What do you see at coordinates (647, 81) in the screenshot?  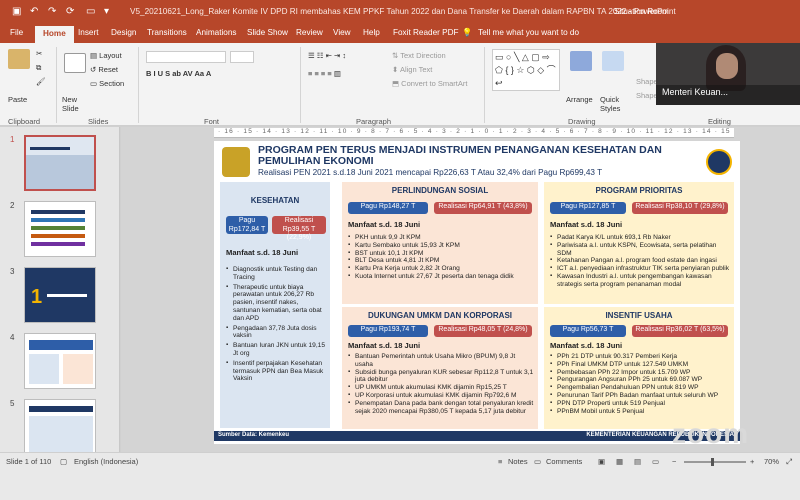 I see `shape-fill-button: Shape` at bounding box center [647, 81].